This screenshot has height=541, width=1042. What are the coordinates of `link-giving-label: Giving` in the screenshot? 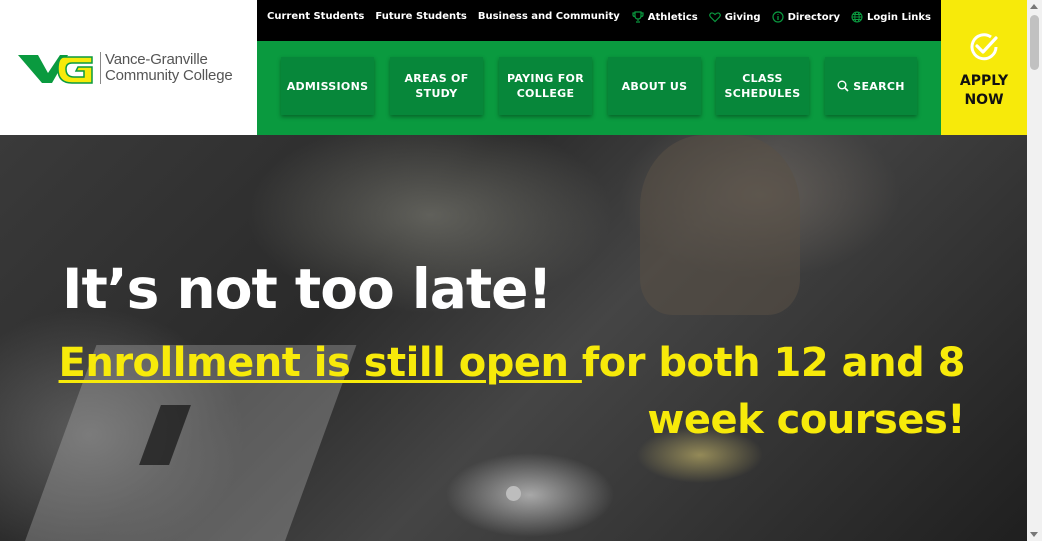 It's located at (742, 17).